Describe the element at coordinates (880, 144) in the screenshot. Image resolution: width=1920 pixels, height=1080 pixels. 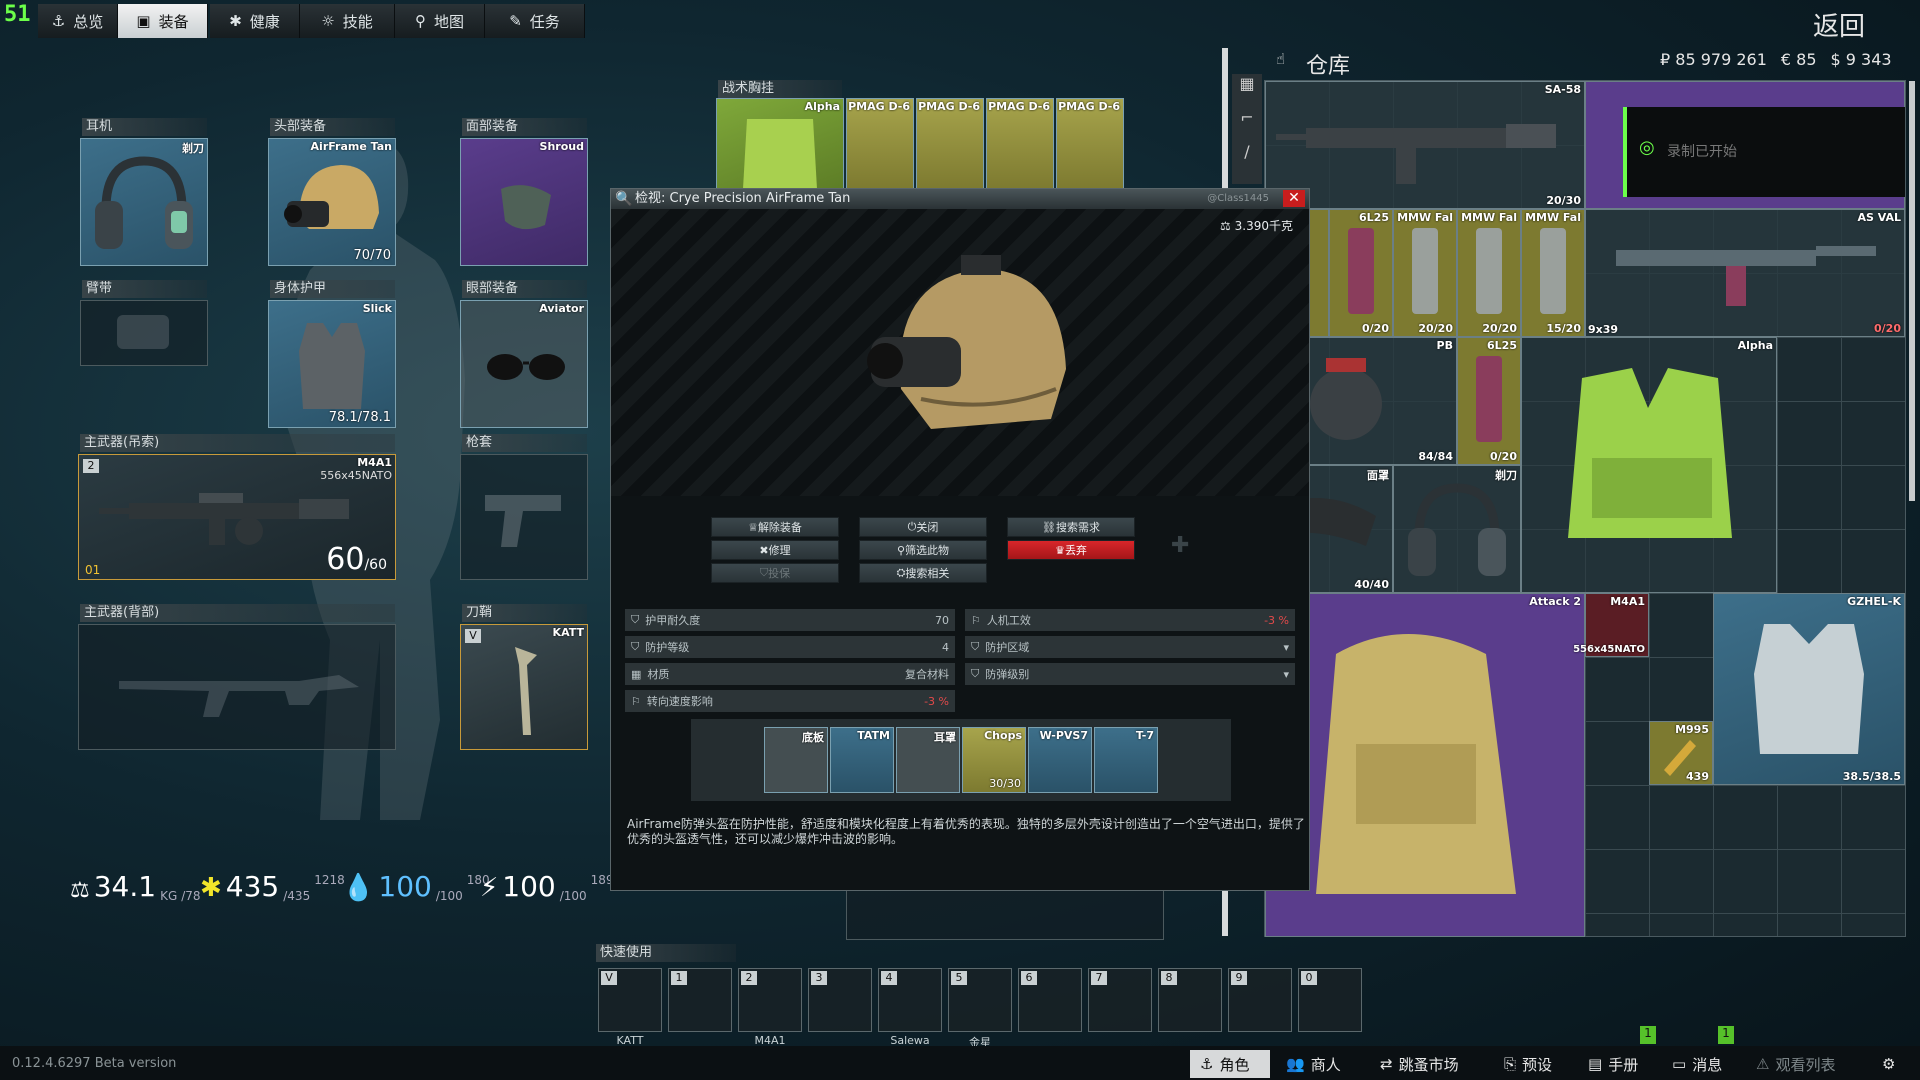
I see `rig-mag-1: PMAG D-6` at that location.